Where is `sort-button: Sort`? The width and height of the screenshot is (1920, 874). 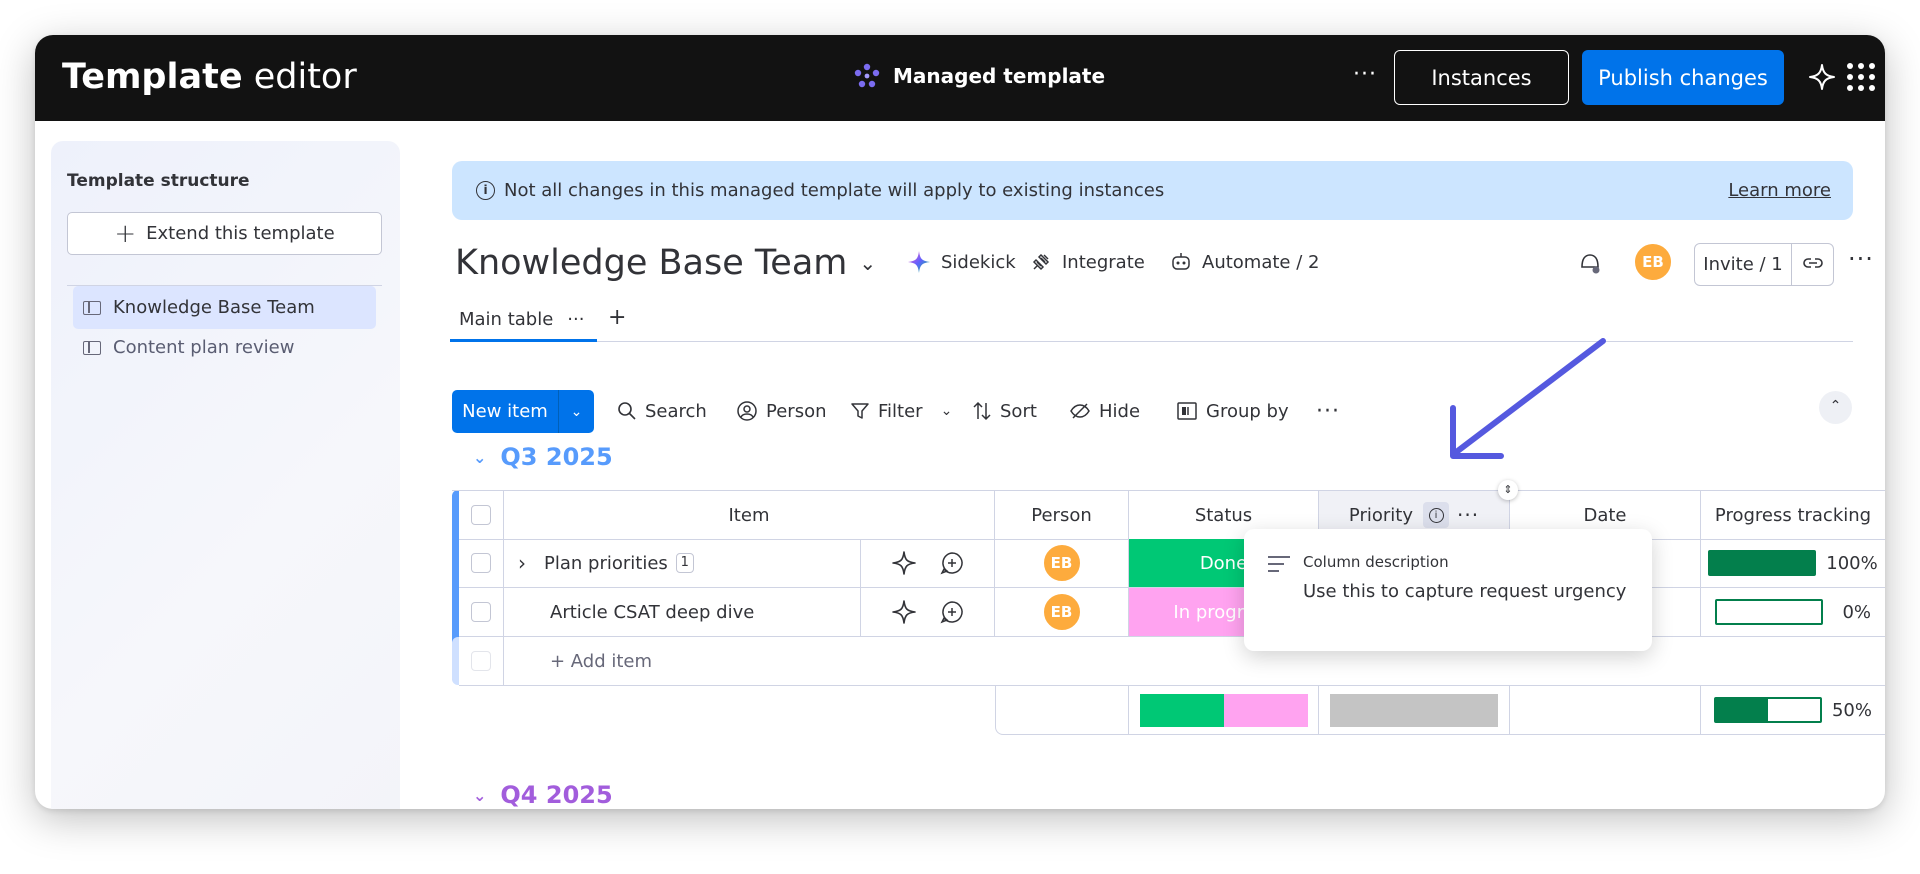
sort-button: Sort is located at coordinates (1004, 411).